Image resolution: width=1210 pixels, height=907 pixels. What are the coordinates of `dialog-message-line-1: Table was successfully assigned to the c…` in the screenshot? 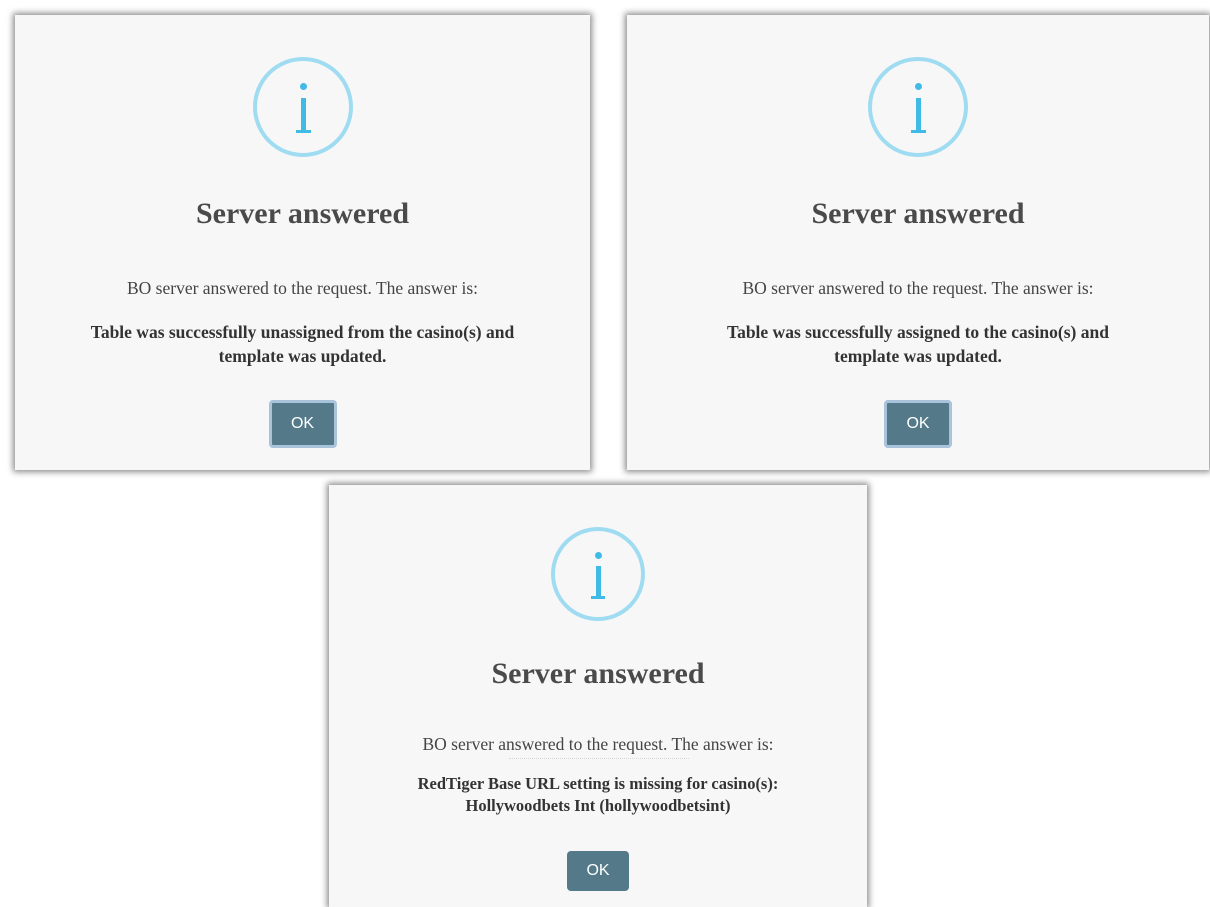 It's located at (918, 332).